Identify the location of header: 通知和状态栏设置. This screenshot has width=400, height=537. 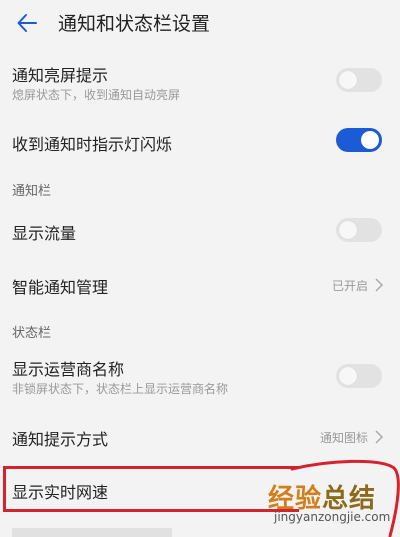
(200, 23).